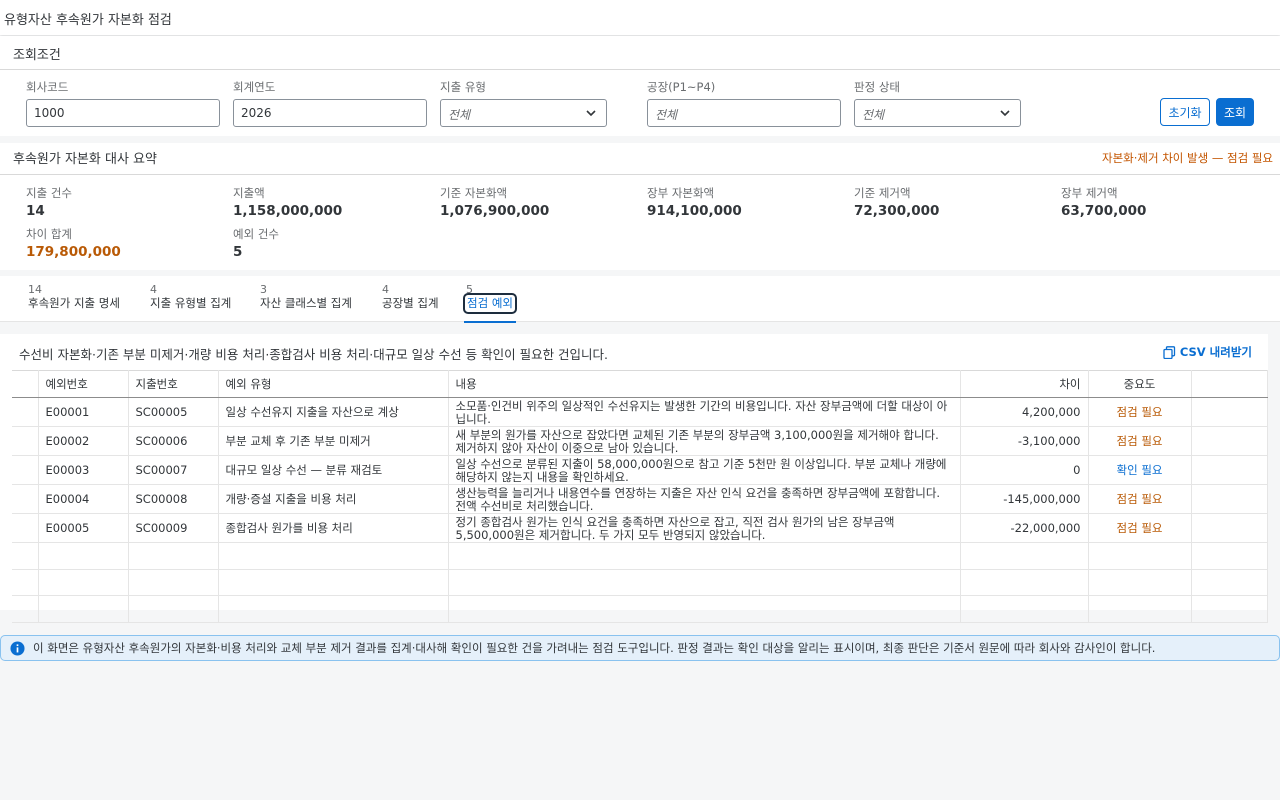  What do you see at coordinates (1089, 193) in the screenshot?
I see `kpi-label: 장부 제거액` at bounding box center [1089, 193].